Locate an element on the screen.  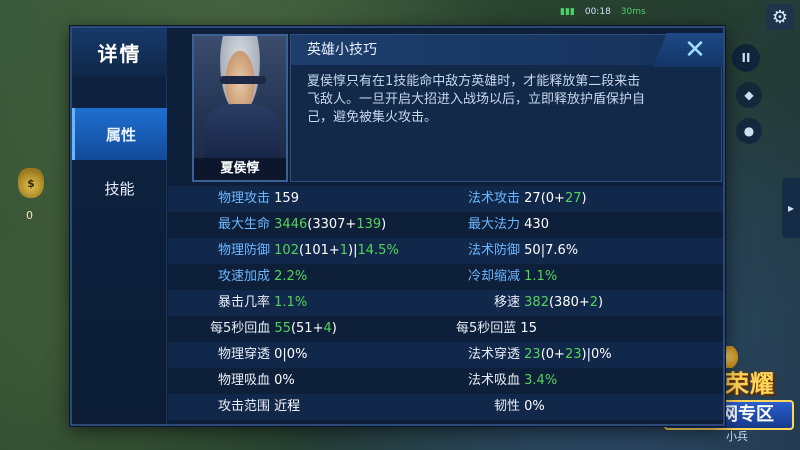
hero-cloak is located at coordinates (242, 134).